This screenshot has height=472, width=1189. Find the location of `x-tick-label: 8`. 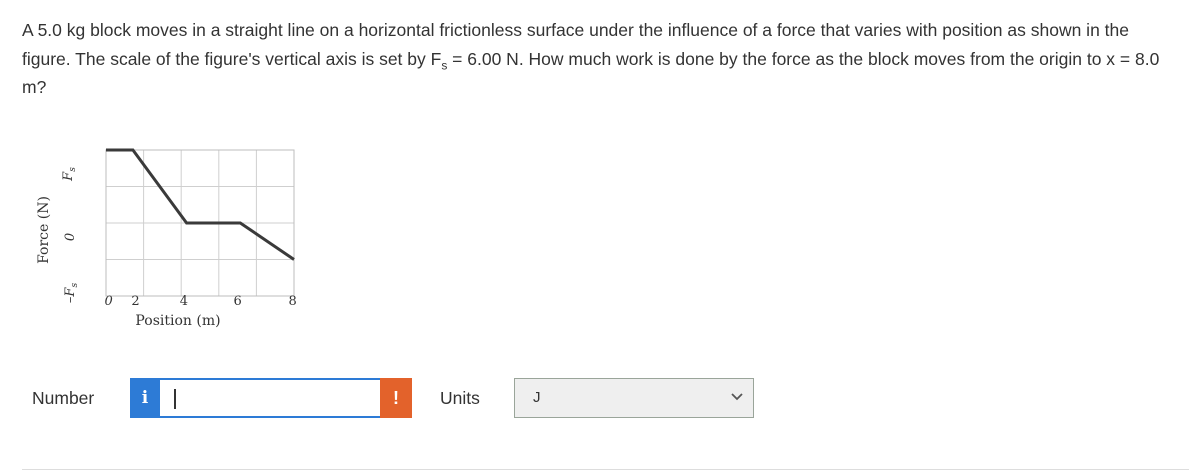

x-tick-label: 8 is located at coordinates (293, 301).